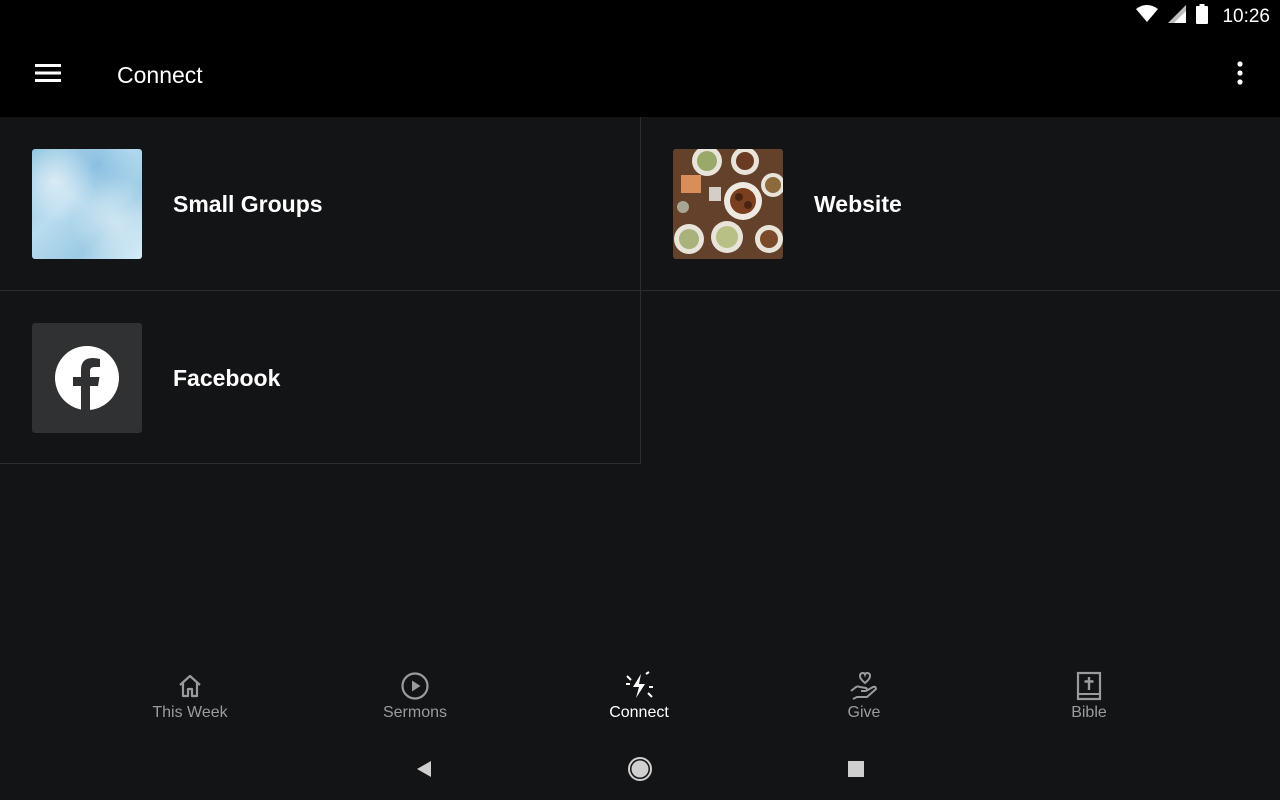 The height and width of the screenshot is (800, 1280). What do you see at coordinates (640, 75) in the screenshot?
I see `app-bar: Connect` at bounding box center [640, 75].